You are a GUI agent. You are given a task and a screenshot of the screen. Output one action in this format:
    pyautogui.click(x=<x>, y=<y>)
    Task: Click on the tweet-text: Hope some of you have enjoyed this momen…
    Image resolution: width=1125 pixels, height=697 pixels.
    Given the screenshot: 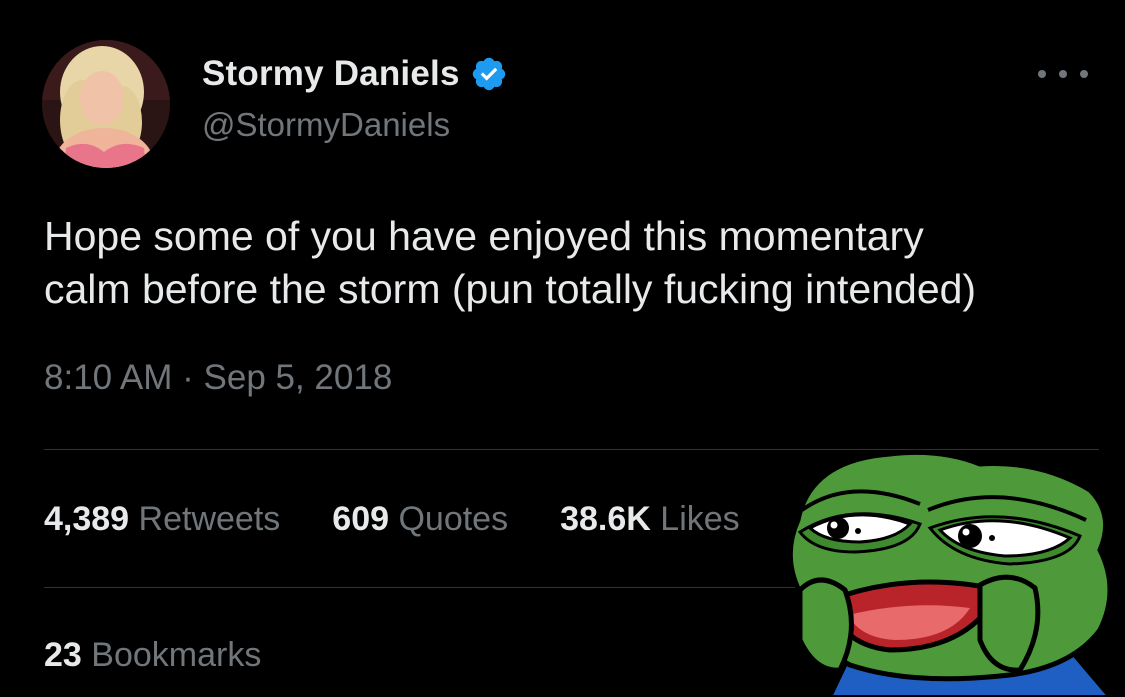 What is the action you would take?
    pyautogui.click(x=574, y=263)
    